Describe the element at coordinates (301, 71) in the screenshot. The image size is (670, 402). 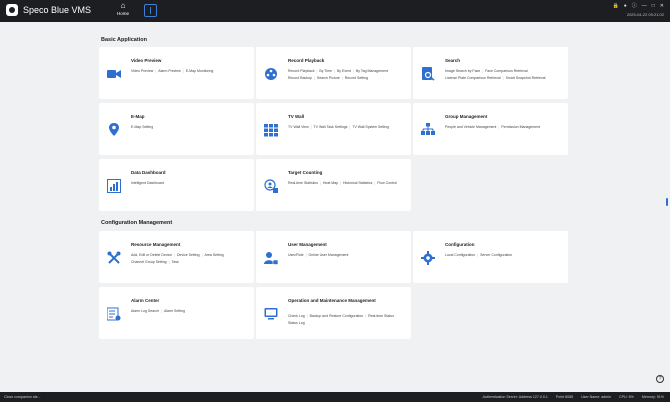
I see `link: Record Playback` at that location.